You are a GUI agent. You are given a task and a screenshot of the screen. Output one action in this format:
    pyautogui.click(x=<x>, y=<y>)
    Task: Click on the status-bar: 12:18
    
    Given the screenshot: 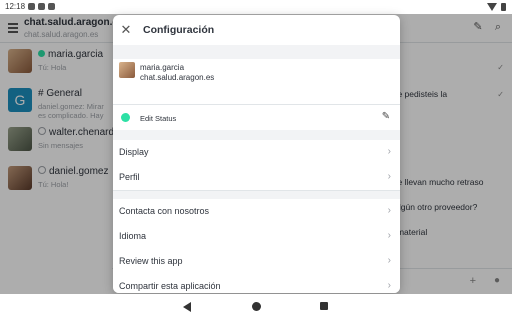 What is the action you would take?
    pyautogui.click(x=256, y=7)
    